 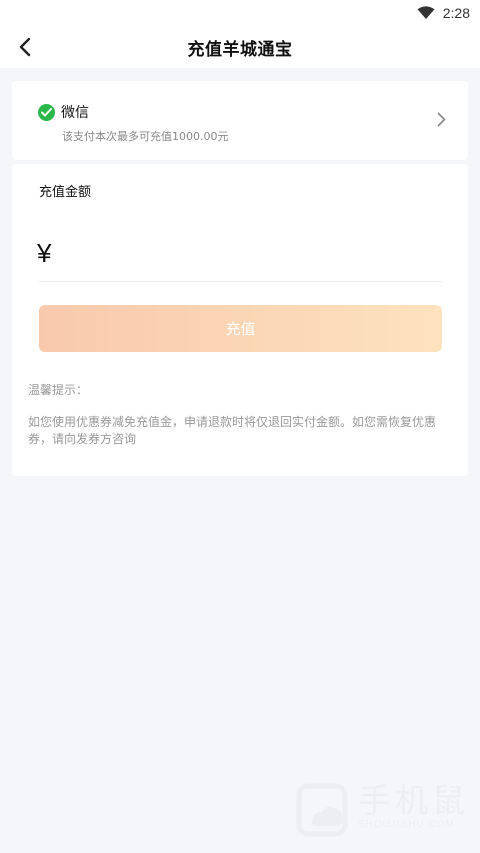 What do you see at coordinates (255, 254) in the screenshot?
I see `amount-input` at bounding box center [255, 254].